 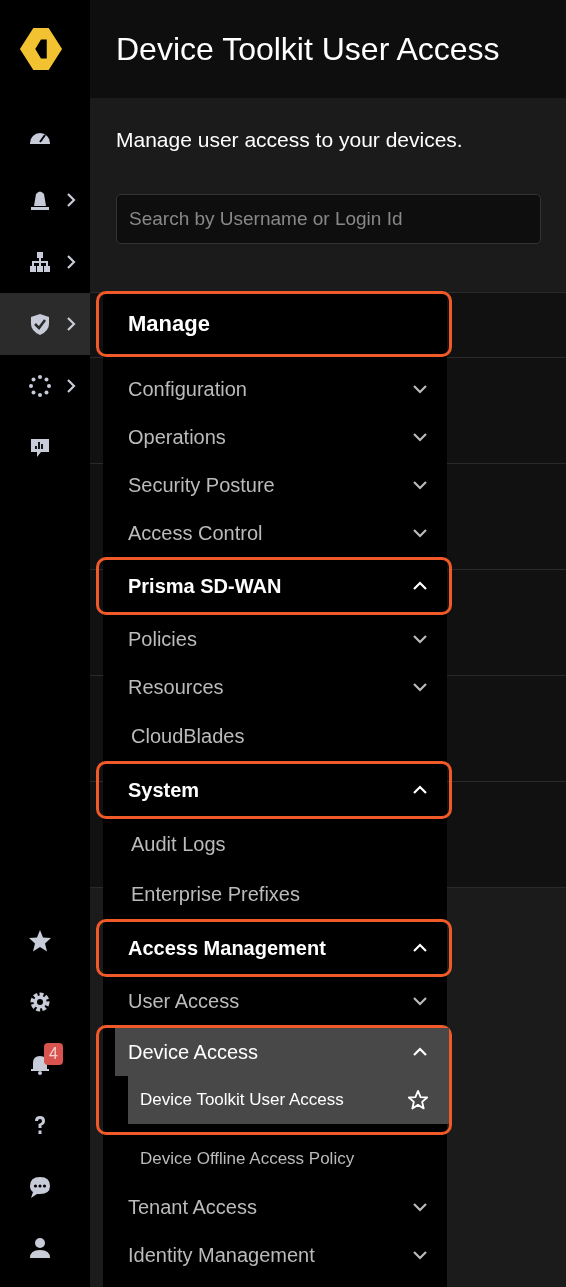 I want to click on menu-group: Device Access, so click(x=282, y=1052).